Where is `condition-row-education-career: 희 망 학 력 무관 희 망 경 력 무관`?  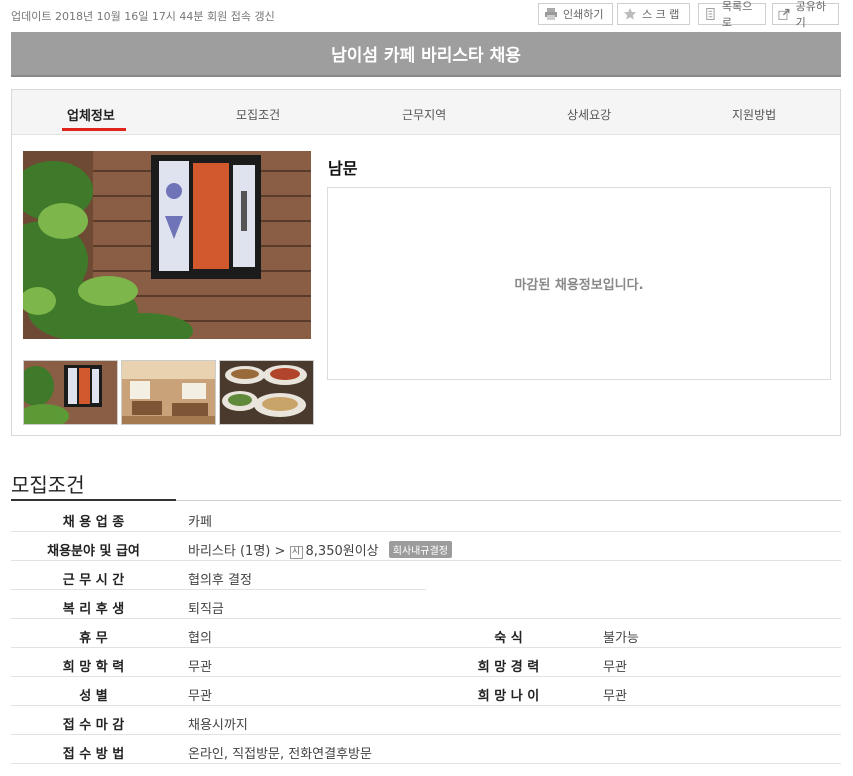 condition-row-education-career: 희 망 학 력 무관 희 망 경 력 무관 is located at coordinates (426, 662).